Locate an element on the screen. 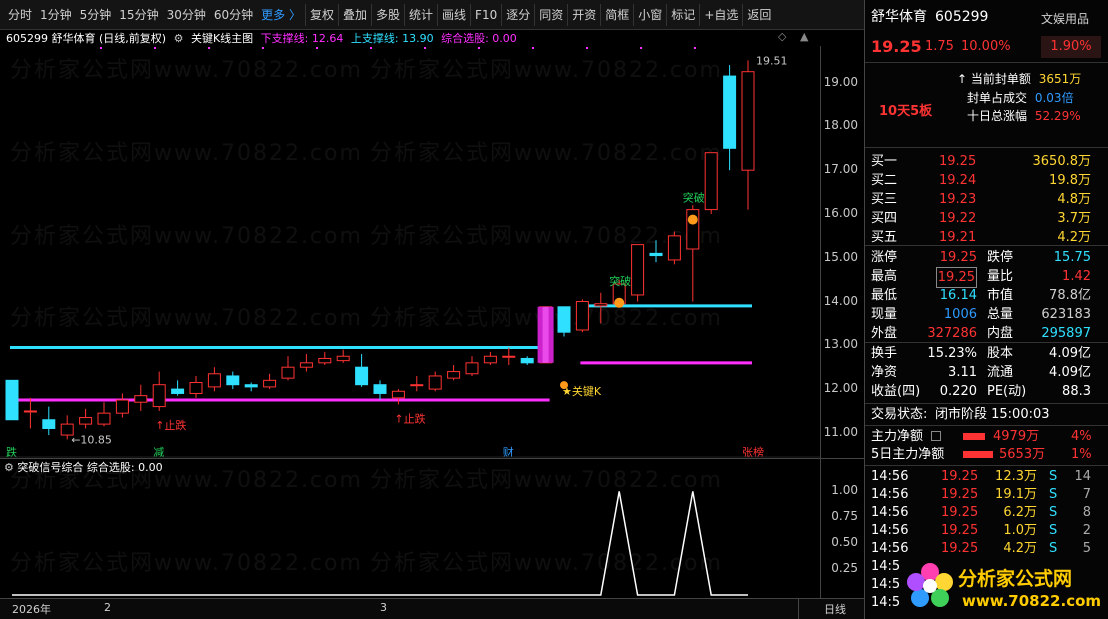 This screenshot has width=1108, height=619. period-tab-30min: 30分钟 is located at coordinates (186, 15).